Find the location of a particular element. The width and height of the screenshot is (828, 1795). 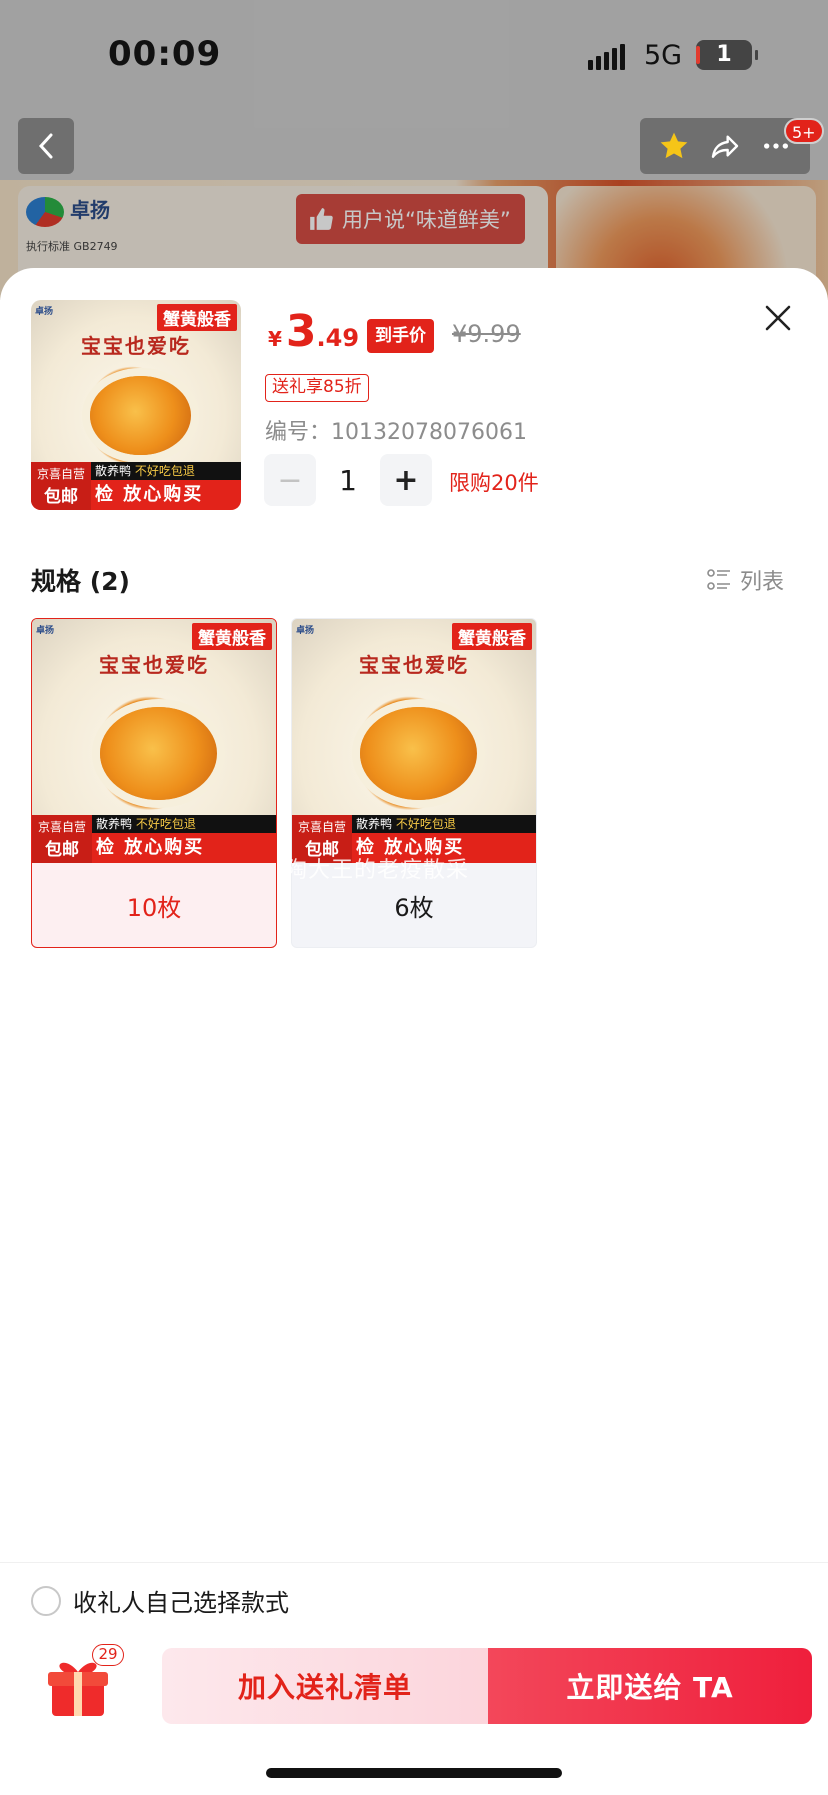

product-thumbnail: 卓扬 蟹黄般香 宝宝也爱吃 散养鸭 不好吃包退 检 放心购买 京喜自营 包邮 is located at coordinates (136, 405).